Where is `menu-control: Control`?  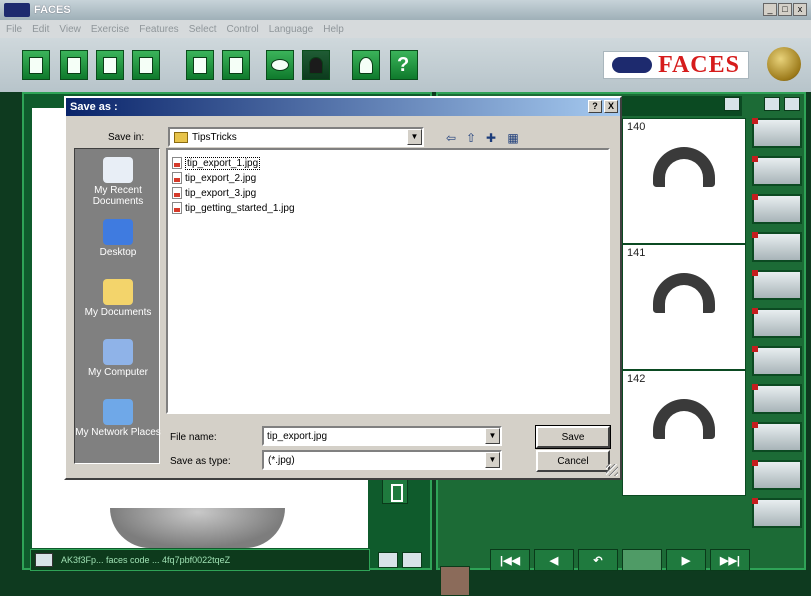 menu-control: Control is located at coordinates (243, 29).